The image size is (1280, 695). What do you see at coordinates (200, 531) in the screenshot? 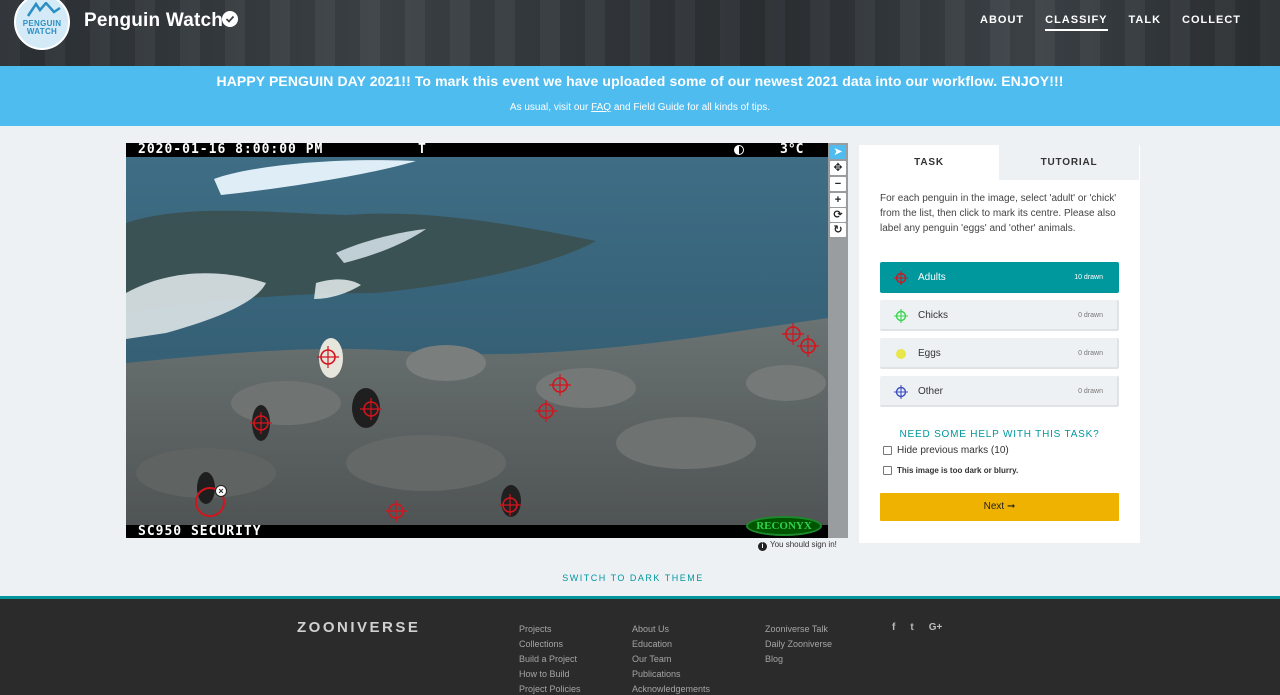
I see `camera-id: SC950 SECURITY` at bounding box center [200, 531].